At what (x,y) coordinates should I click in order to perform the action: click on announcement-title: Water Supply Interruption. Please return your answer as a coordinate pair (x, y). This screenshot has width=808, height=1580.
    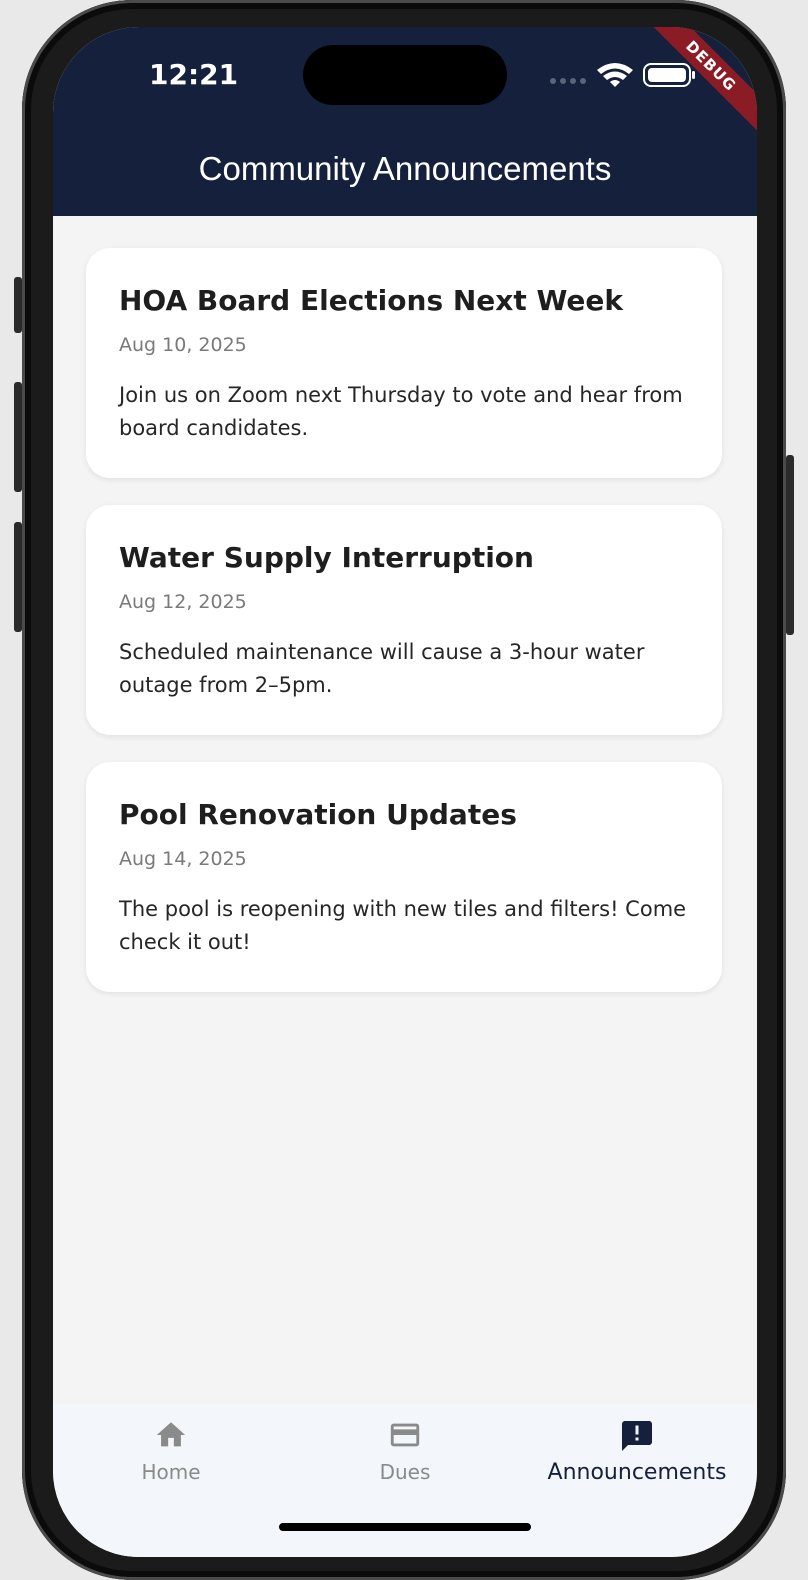
    Looking at the image, I should click on (326, 557).